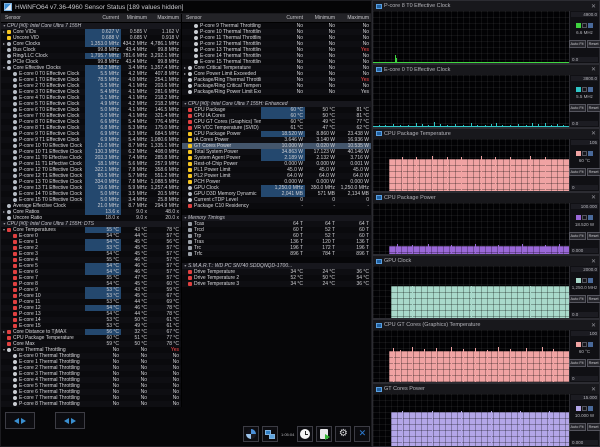  What do you see at coordinates (15, 296) in the screenshot?
I see `temp-sensor-icon` at bounding box center [15, 296].